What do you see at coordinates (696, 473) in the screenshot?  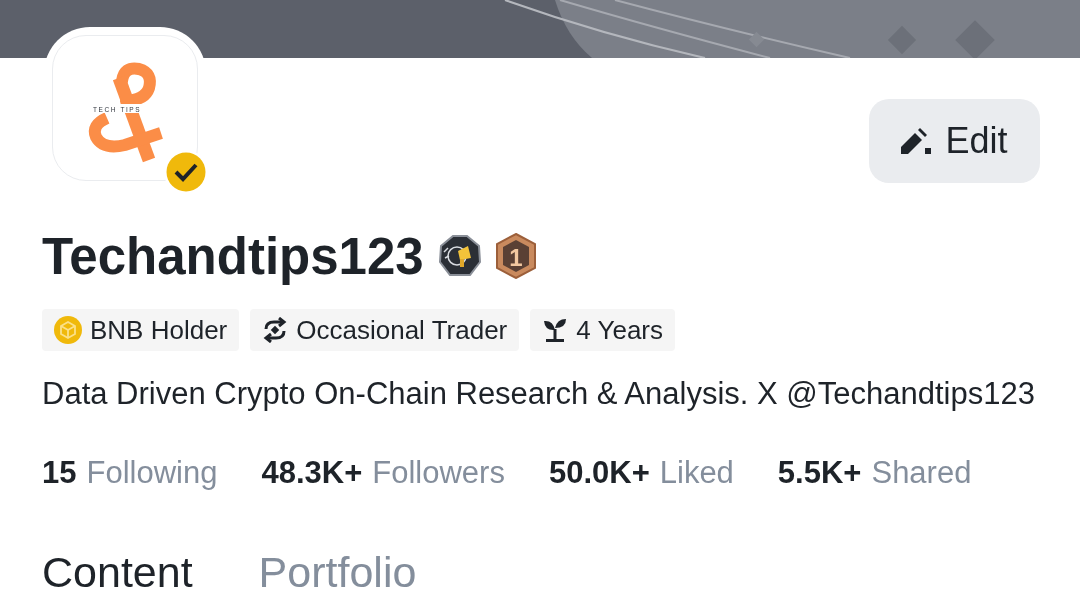 I see `stat-name: Liked` at bounding box center [696, 473].